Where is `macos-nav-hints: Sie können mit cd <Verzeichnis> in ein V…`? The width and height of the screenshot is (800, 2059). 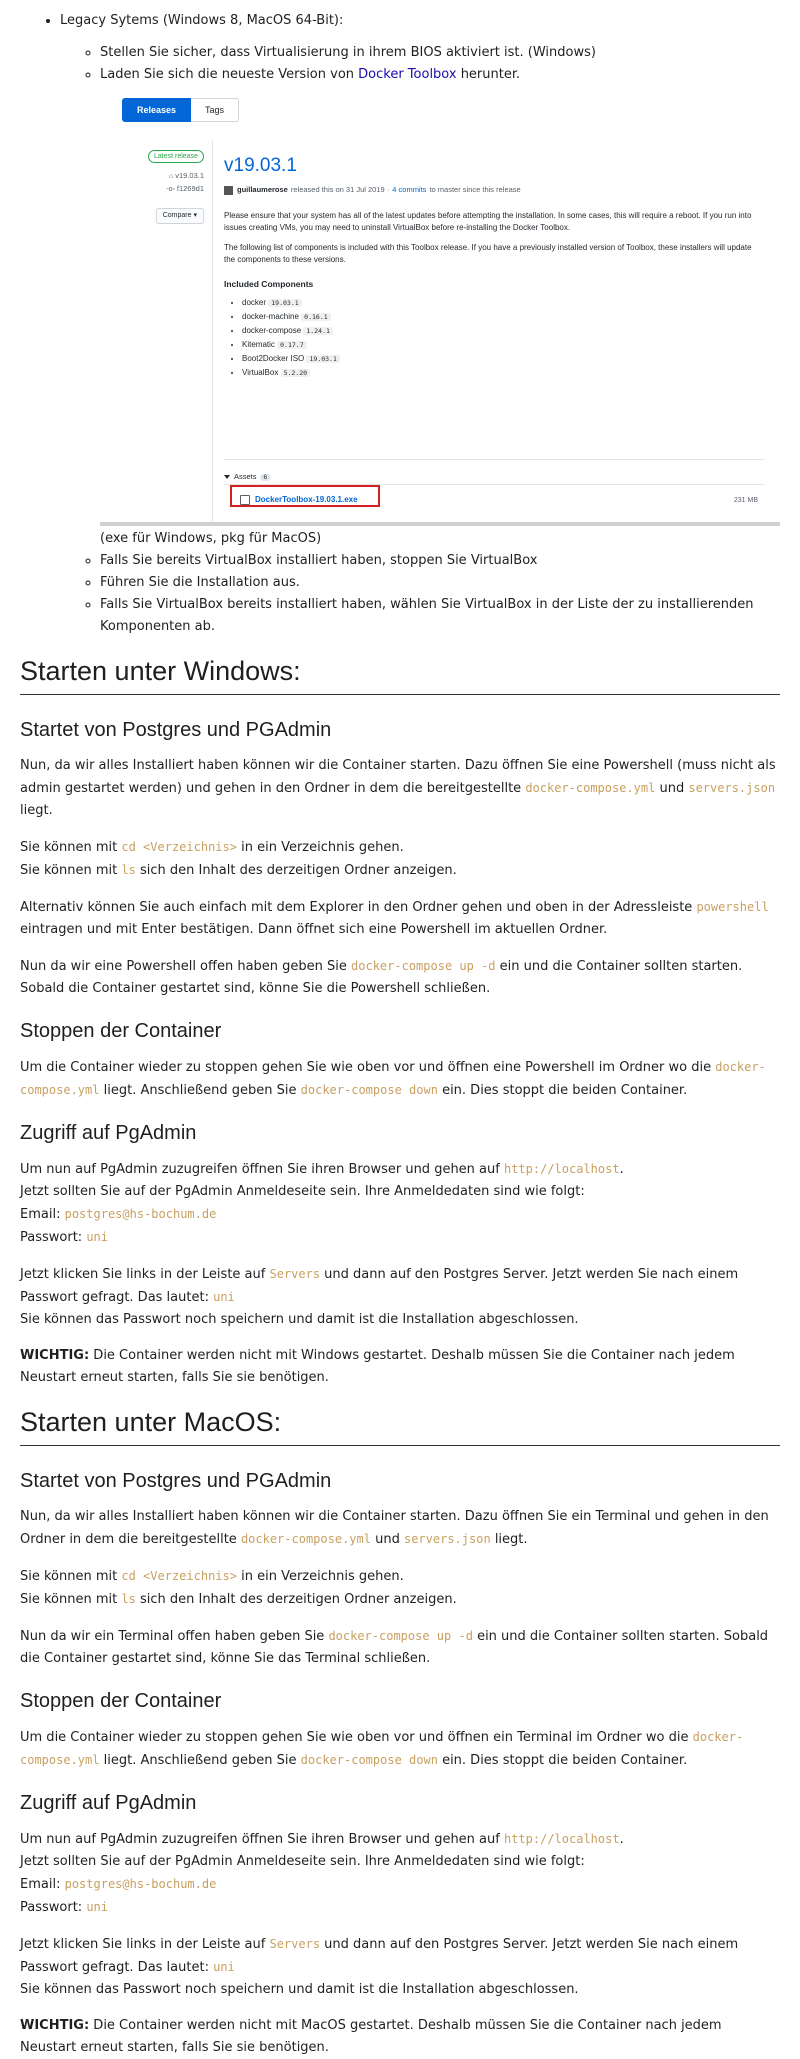 macos-nav-hints: Sie können mit cd <Verzeichnis> in ein V… is located at coordinates (238, 1588).